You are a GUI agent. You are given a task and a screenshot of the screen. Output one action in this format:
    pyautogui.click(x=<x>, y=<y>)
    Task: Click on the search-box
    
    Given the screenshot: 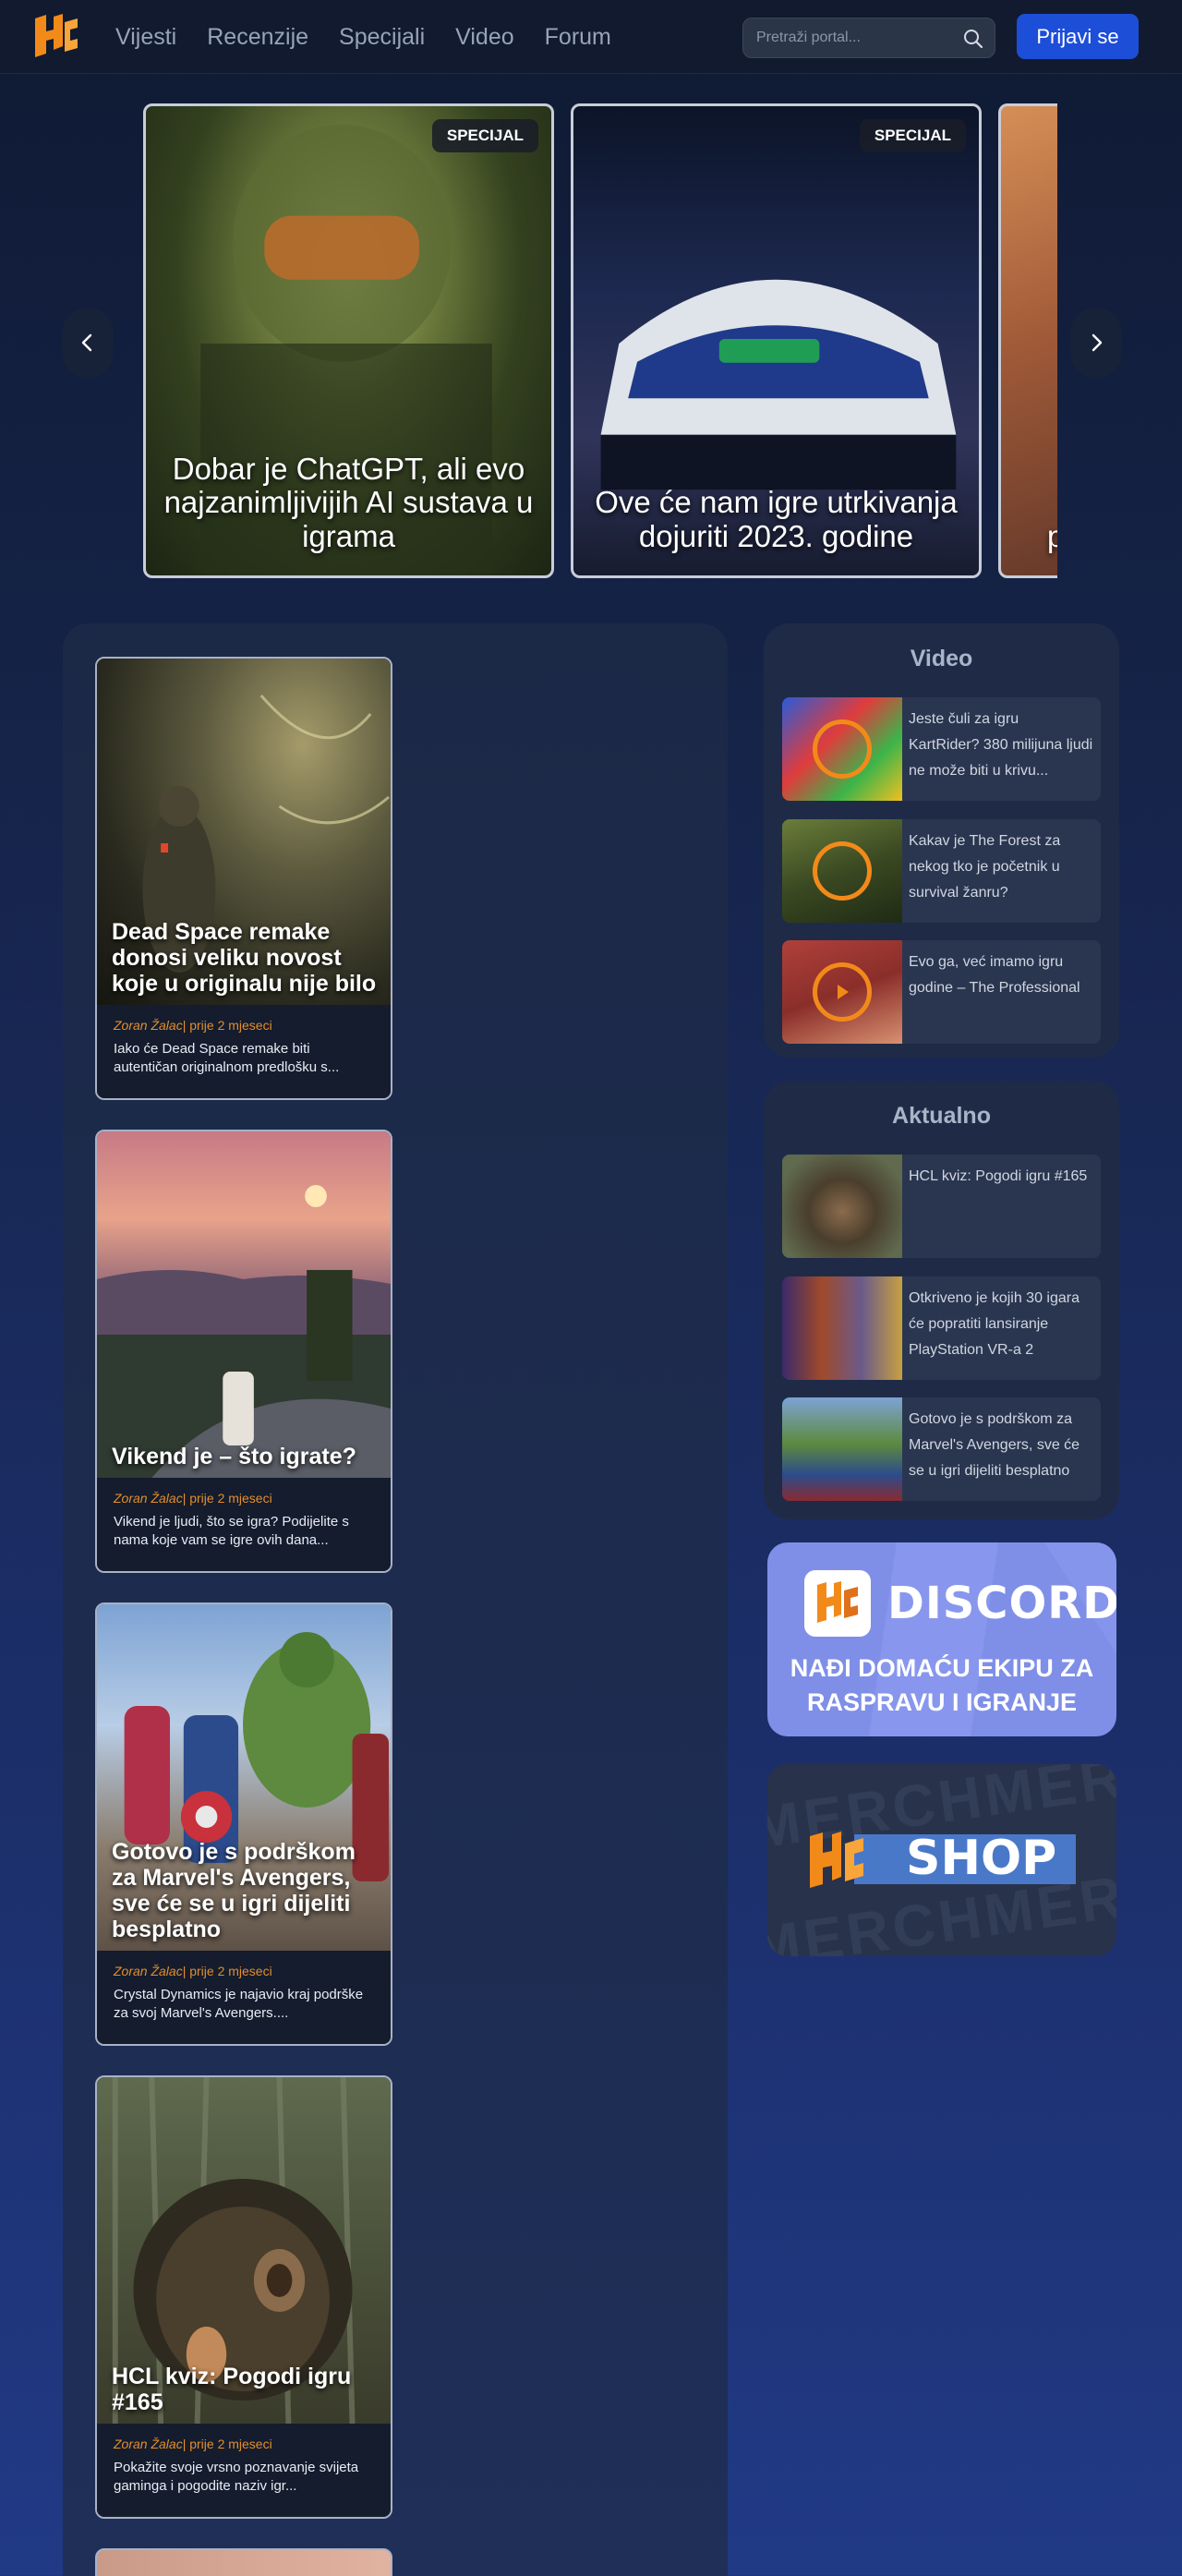 What is the action you would take?
    pyautogui.click(x=868, y=38)
    